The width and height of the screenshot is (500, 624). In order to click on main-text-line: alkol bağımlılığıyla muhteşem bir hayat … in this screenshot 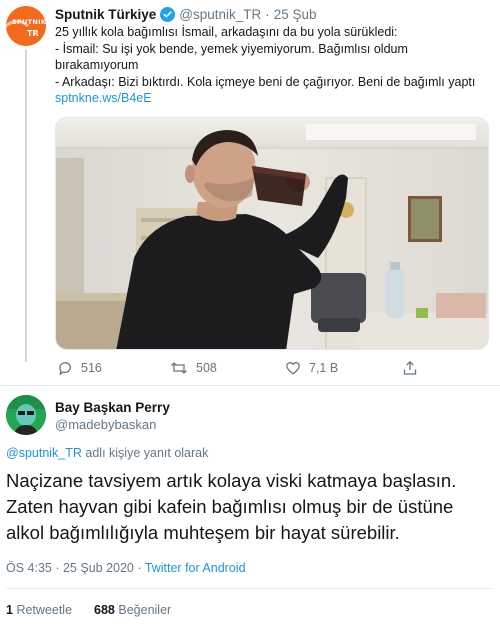, I will do `click(203, 532)`.